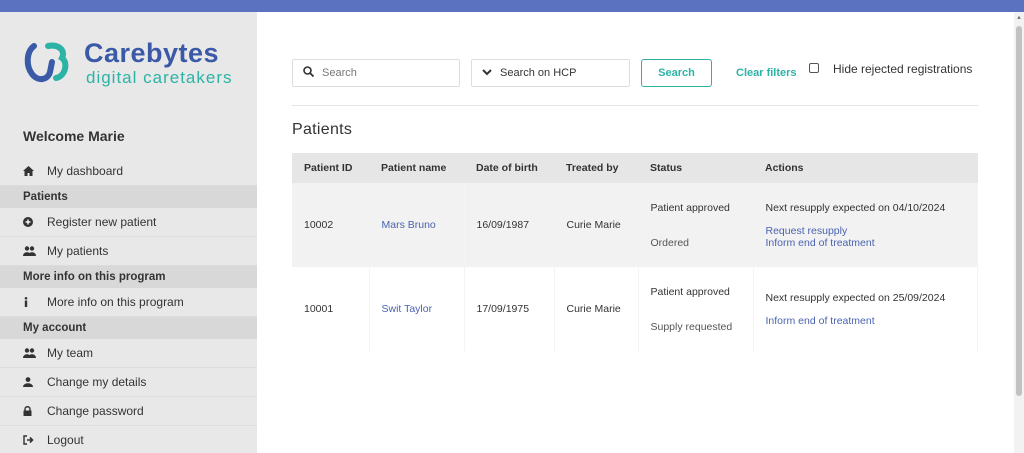 Image resolution: width=1024 pixels, height=453 pixels. I want to click on user-icon, so click(35, 382).